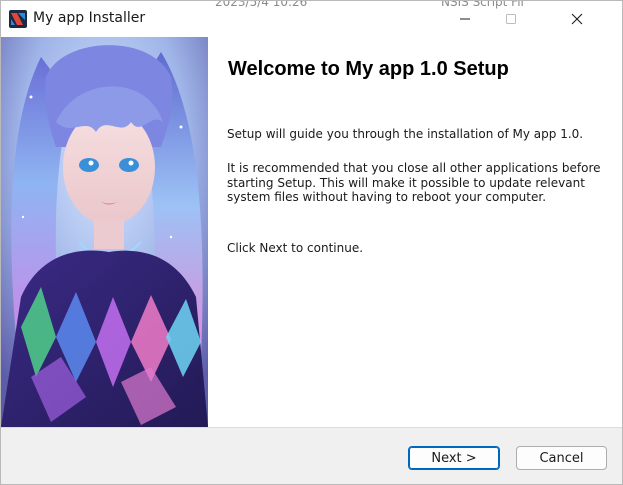  I want to click on button-bar: Next > Cancel, so click(311, 455).